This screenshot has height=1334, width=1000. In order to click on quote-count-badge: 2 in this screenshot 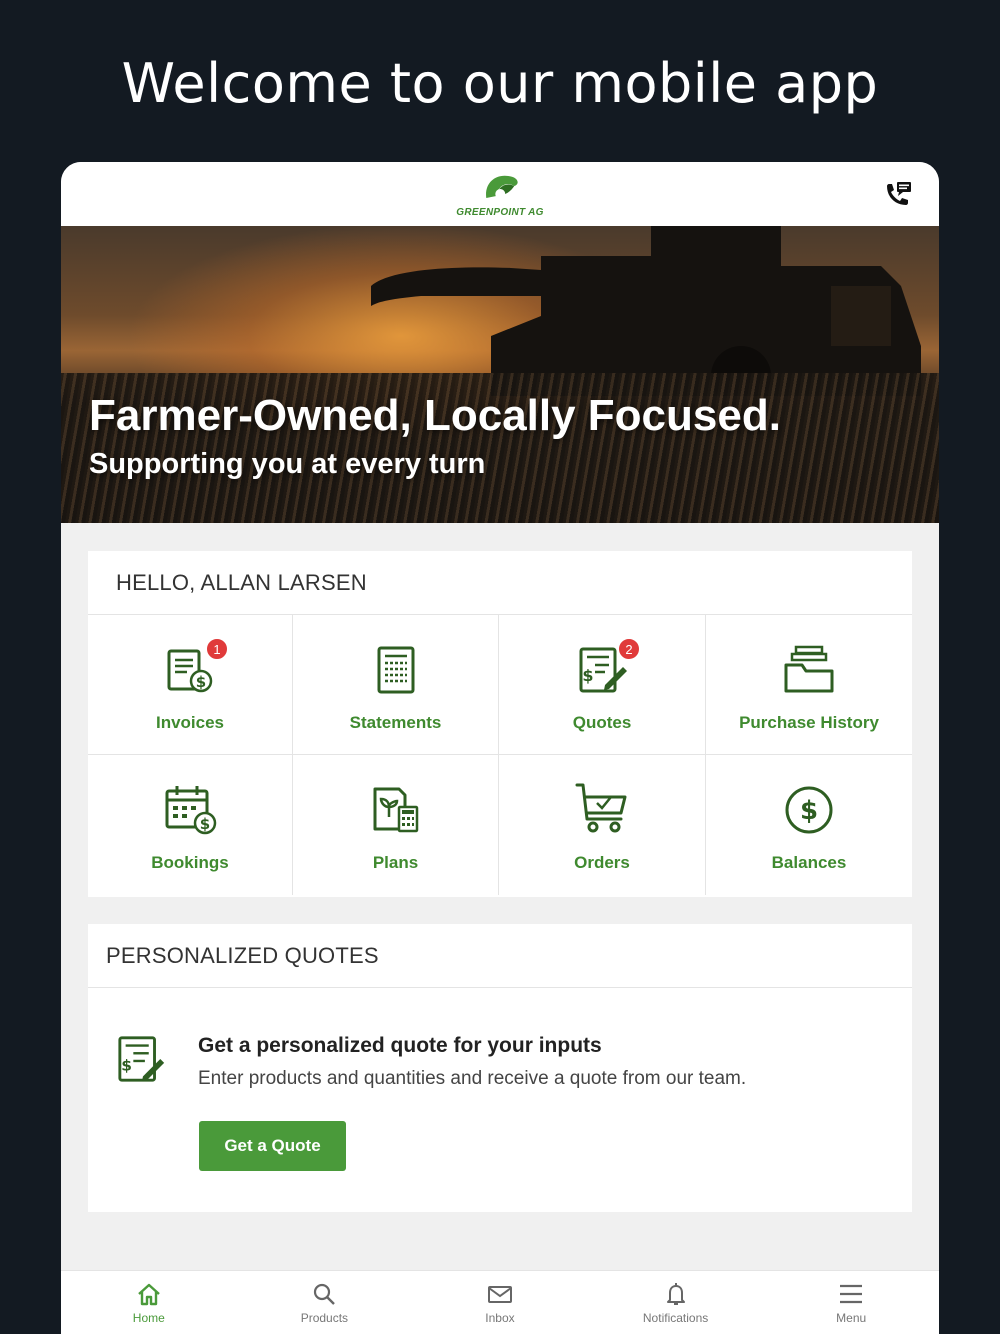, I will do `click(629, 649)`.